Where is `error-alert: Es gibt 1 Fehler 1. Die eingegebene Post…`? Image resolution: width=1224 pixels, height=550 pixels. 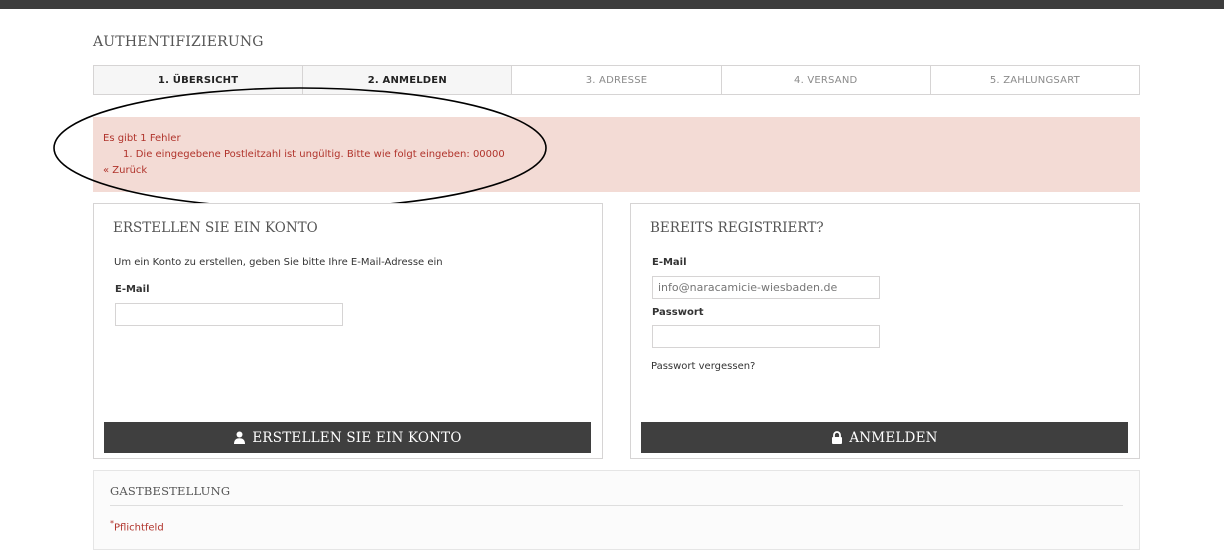 error-alert: Es gibt 1 Fehler 1. Die eingegebene Post… is located at coordinates (616, 154).